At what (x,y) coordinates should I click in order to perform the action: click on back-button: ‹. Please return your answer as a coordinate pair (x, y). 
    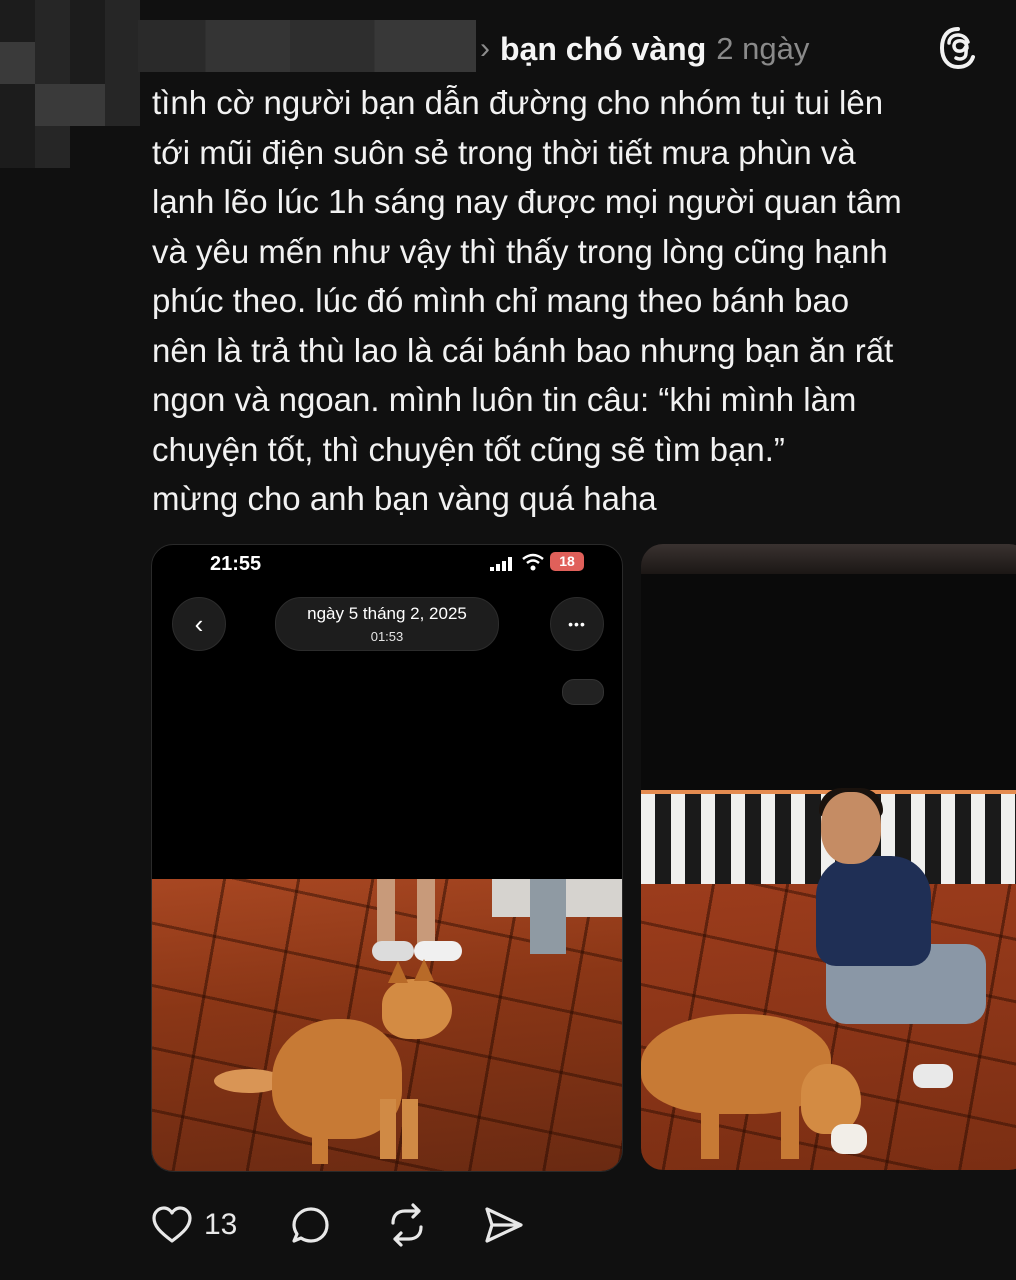
    Looking at the image, I should click on (199, 624).